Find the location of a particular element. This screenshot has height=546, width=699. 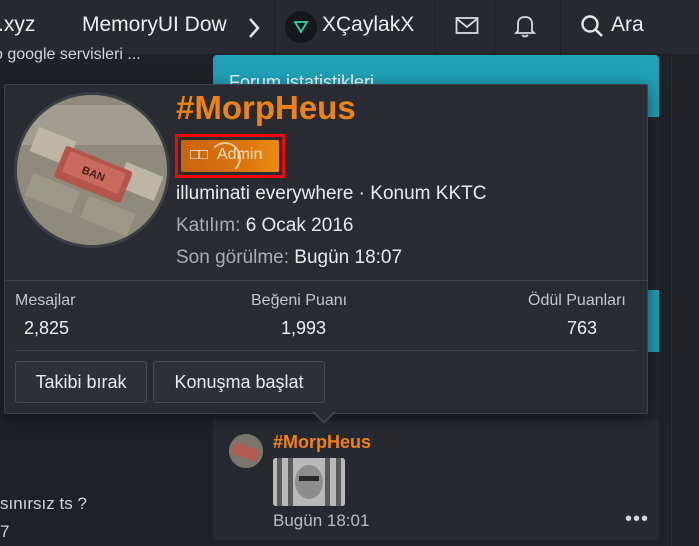

envelope-icon is located at coordinates (467, 28).